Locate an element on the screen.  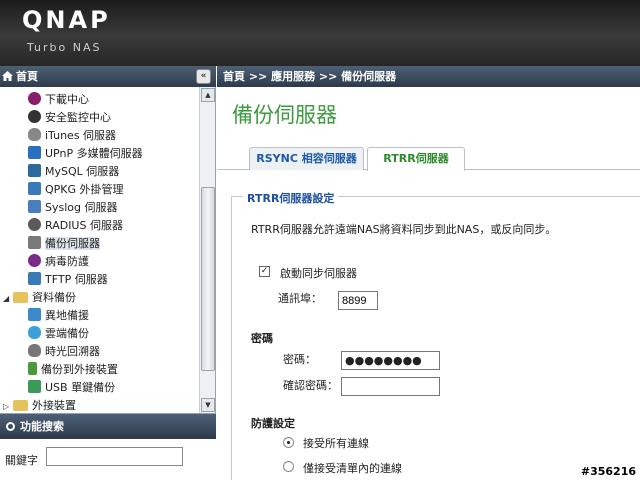
sidebar-home-label: 首頁 is located at coordinates (27, 76).